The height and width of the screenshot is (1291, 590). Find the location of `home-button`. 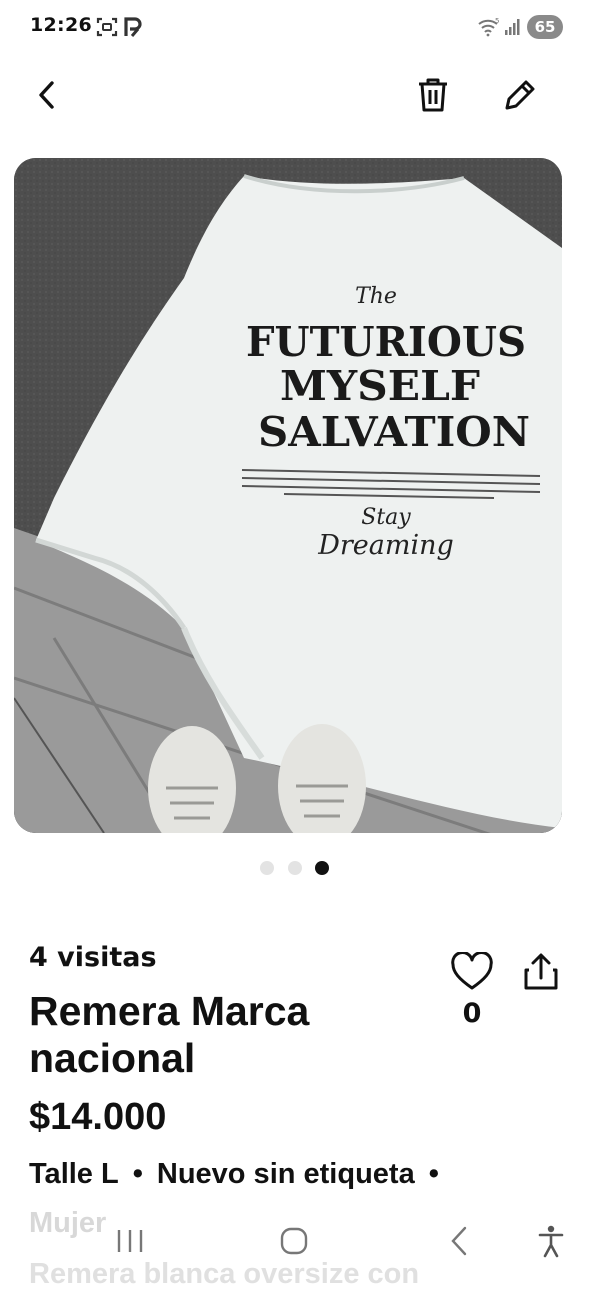

home-button is located at coordinates (294, 1241).